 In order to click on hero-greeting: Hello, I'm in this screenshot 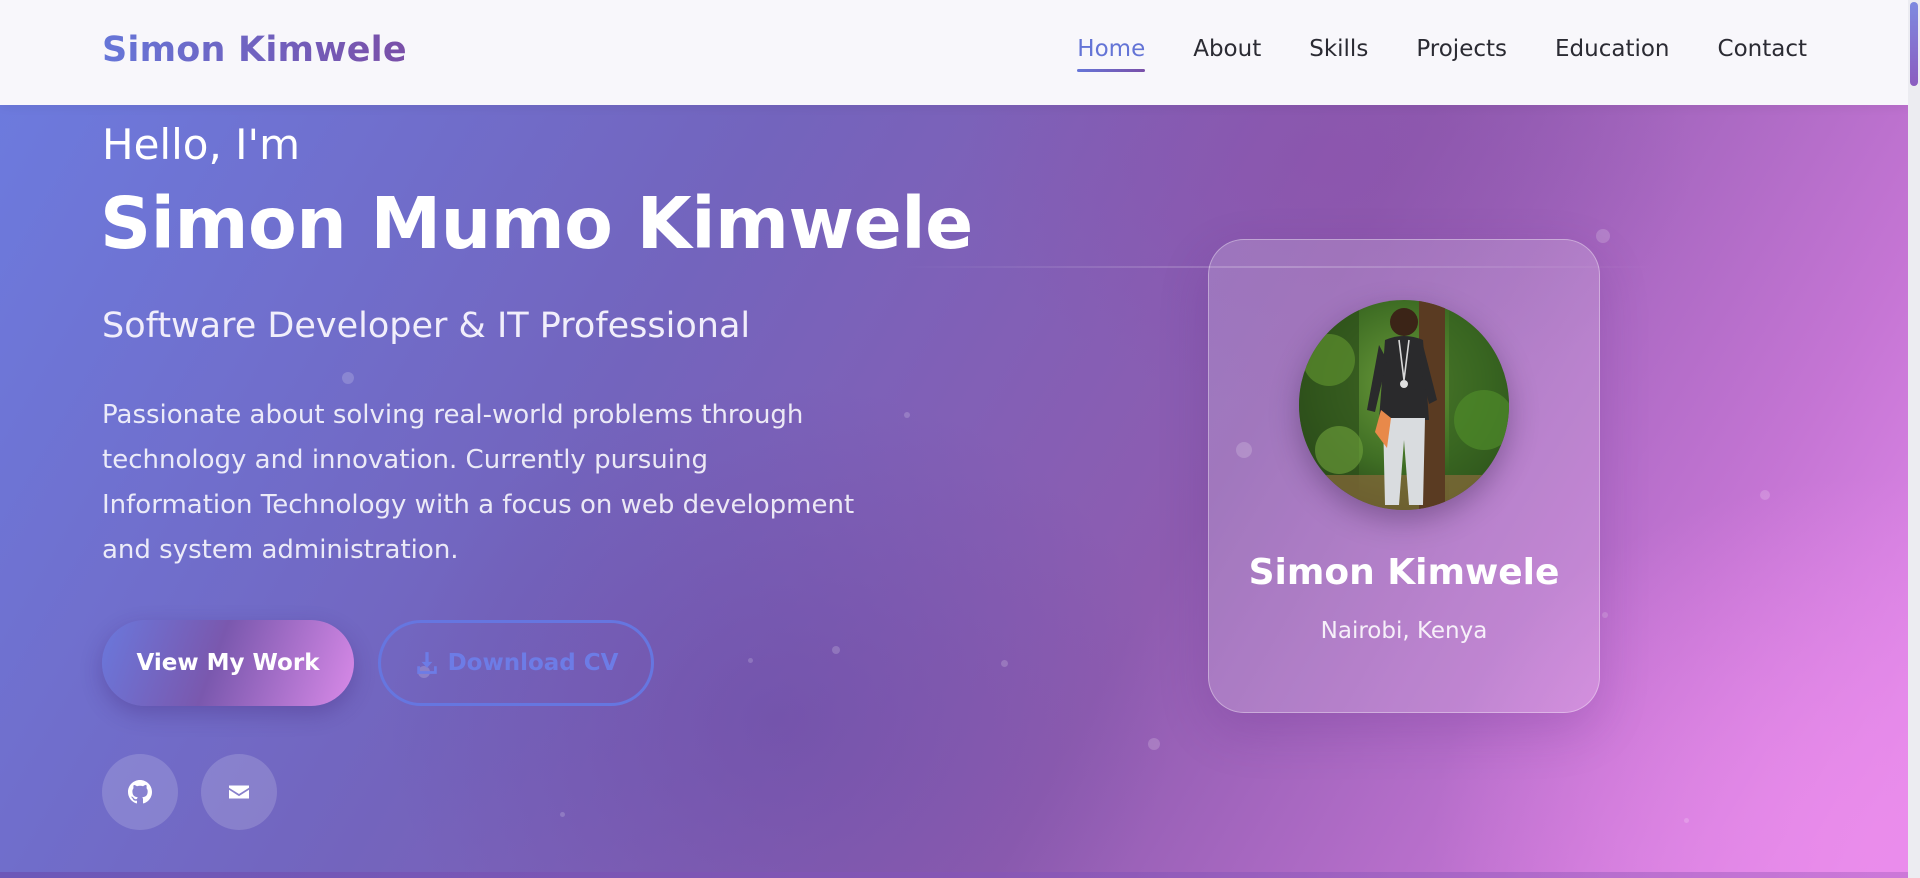, I will do `click(201, 144)`.